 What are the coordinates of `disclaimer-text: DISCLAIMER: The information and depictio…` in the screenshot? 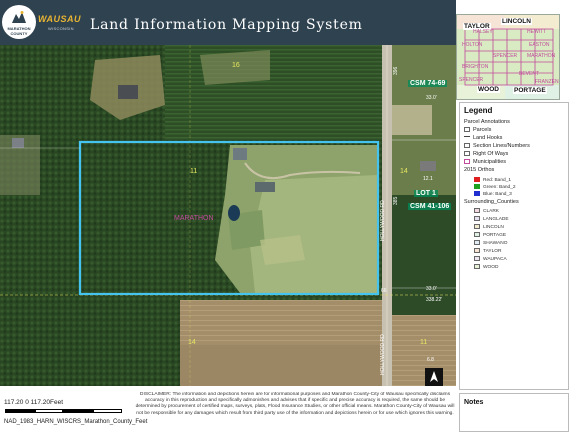 It's located at (295, 404).